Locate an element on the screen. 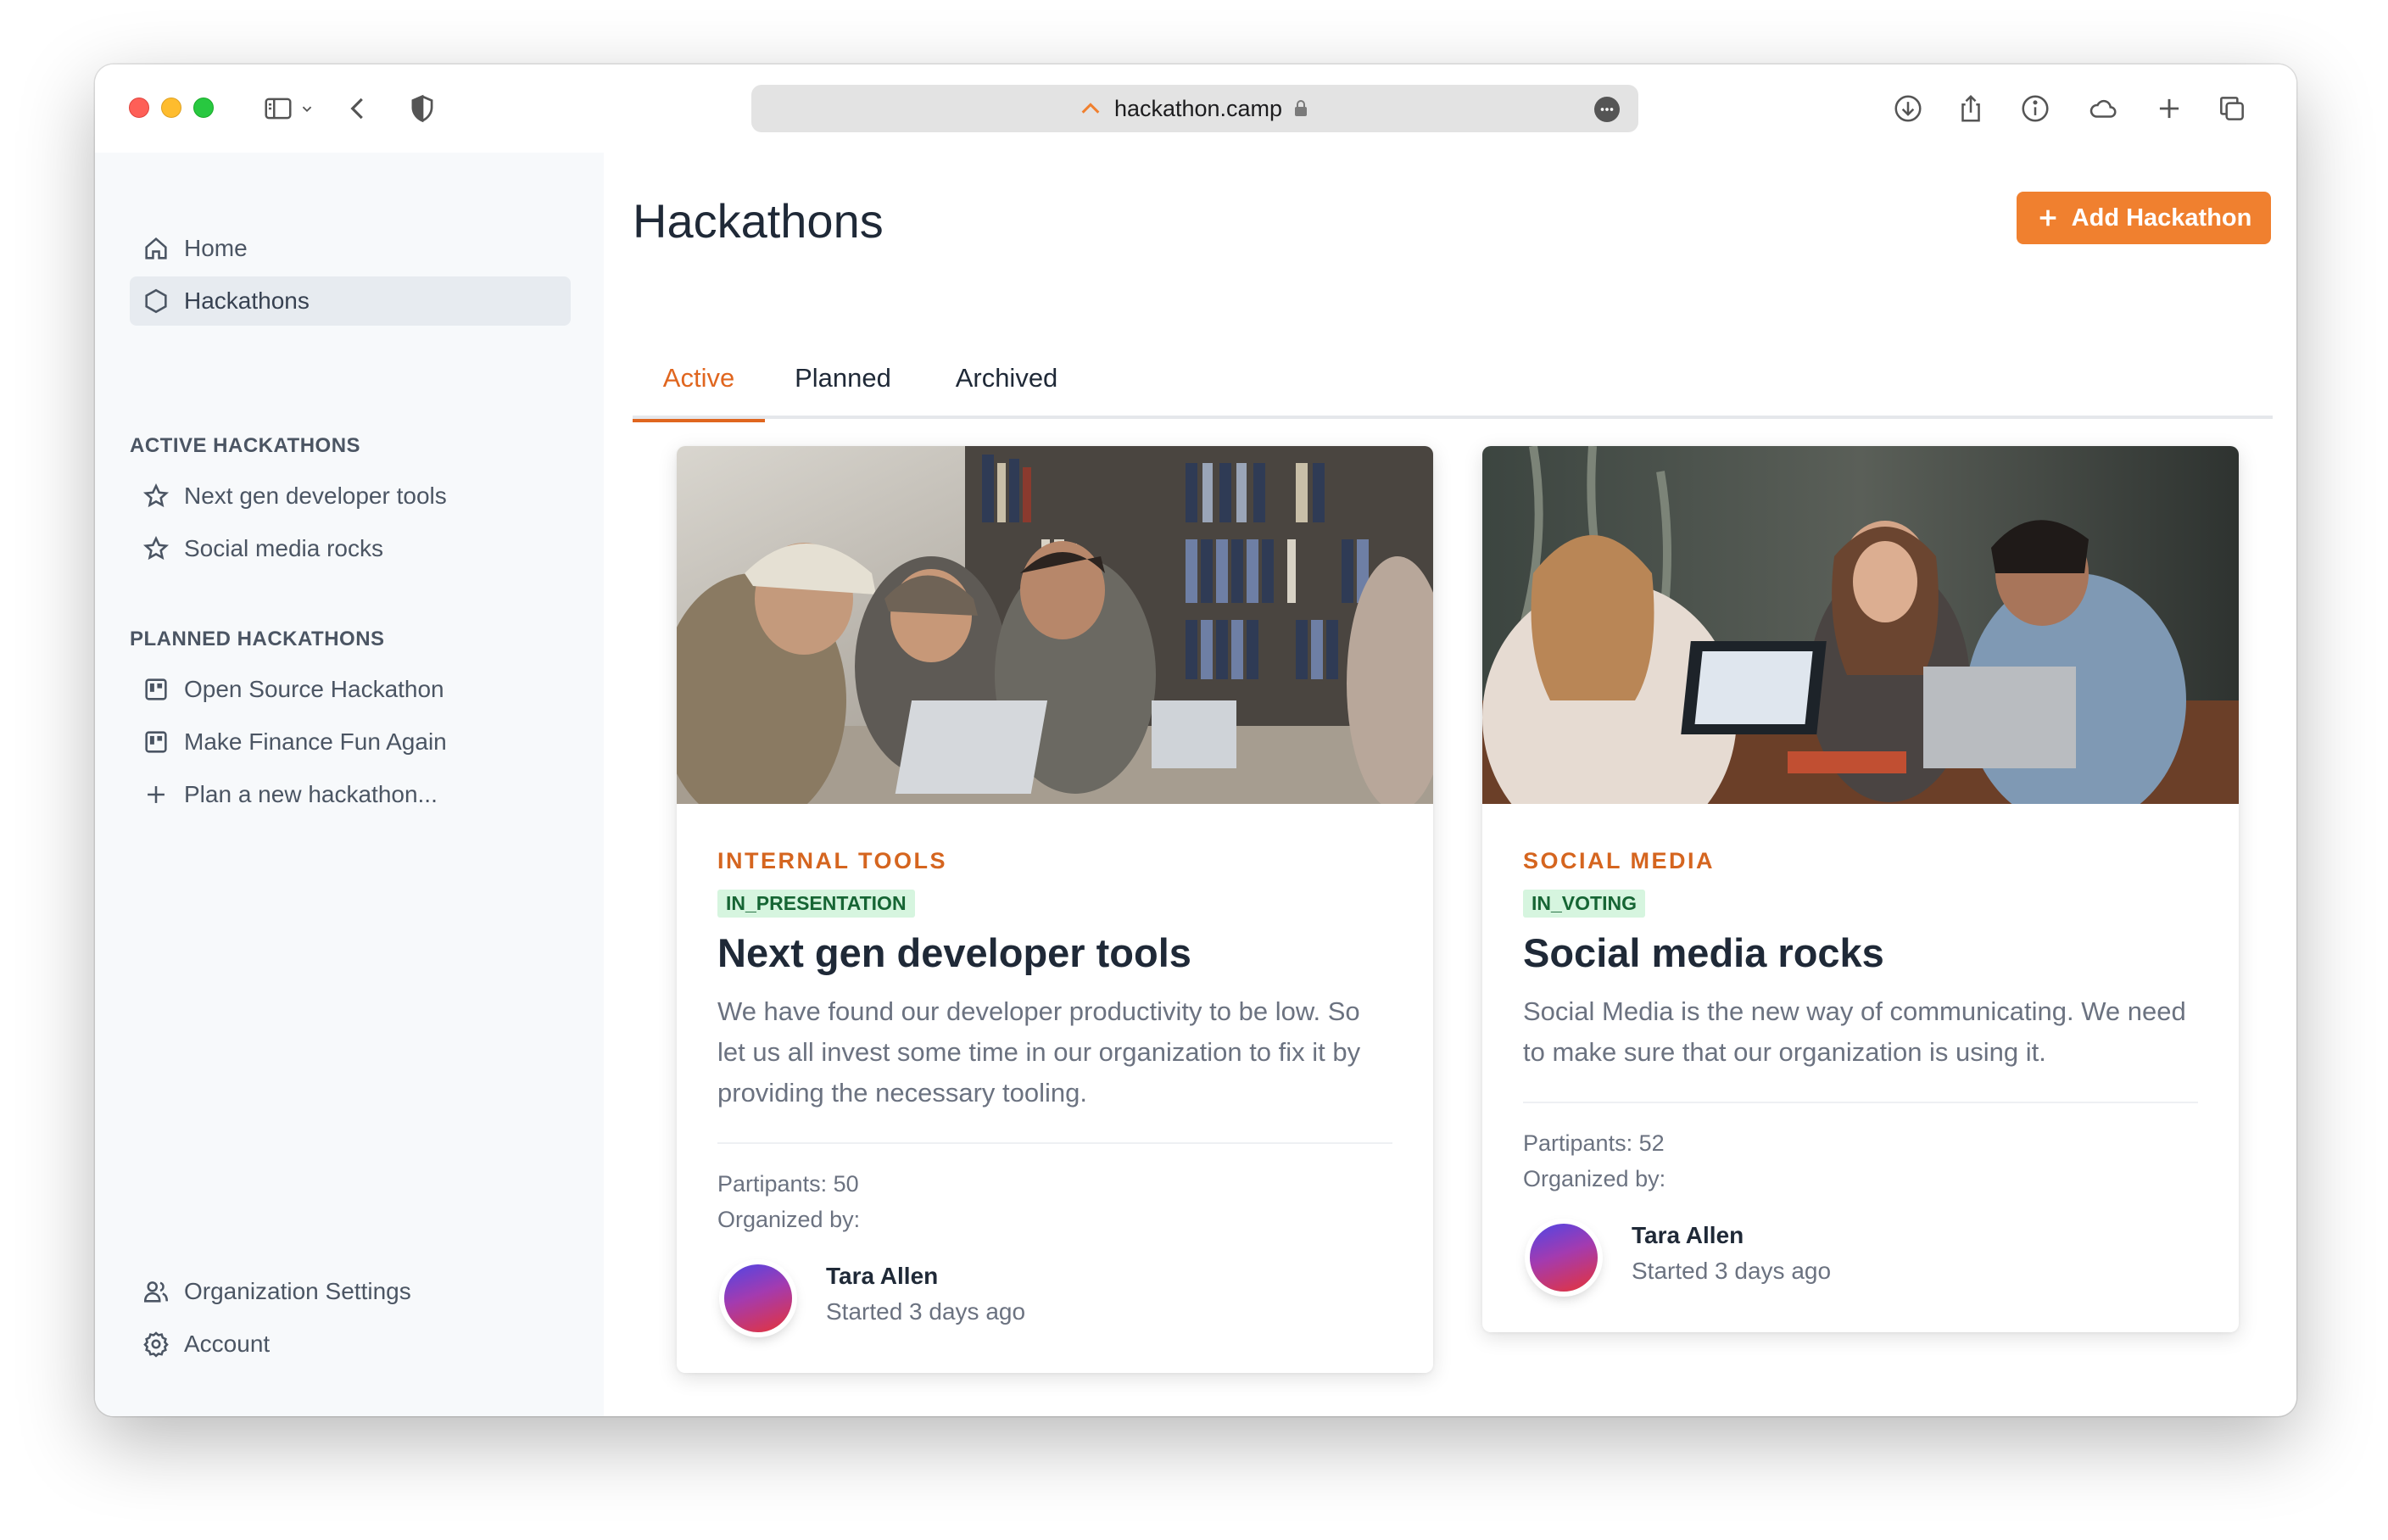 The width and height of the screenshot is (2388, 1540). minimize-window-button is located at coordinates (171, 108).